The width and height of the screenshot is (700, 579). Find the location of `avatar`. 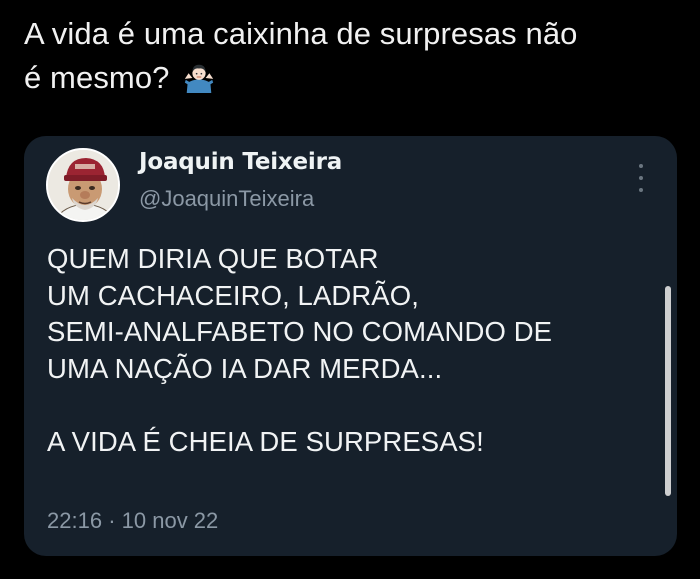

avatar is located at coordinates (83, 185).